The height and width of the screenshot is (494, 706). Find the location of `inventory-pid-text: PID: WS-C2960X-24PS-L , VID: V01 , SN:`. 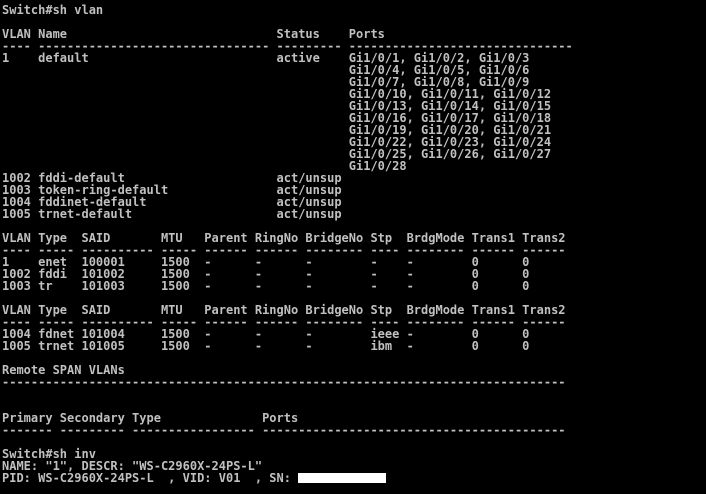

inventory-pid-text: PID: WS-C2960X-24PS-L , VID: V01 , SN: is located at coordinates (150, 478).